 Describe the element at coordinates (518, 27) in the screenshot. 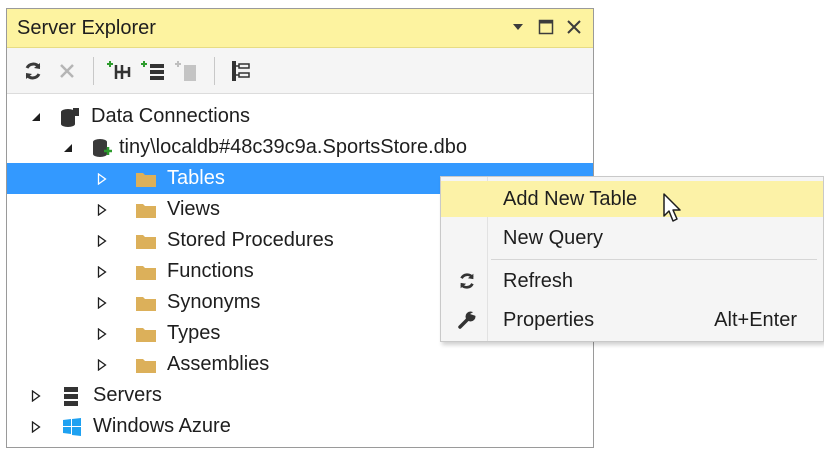

I see `dropdown-arrow-icon` at that location.